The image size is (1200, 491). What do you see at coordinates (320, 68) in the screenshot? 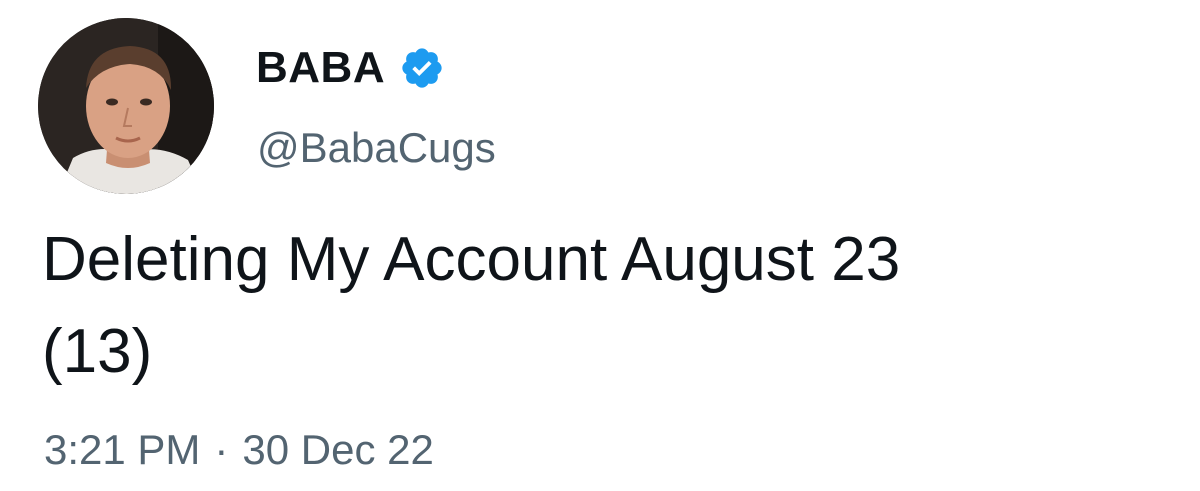
I see `display-name: BABA` at bounding box center [320, 68].